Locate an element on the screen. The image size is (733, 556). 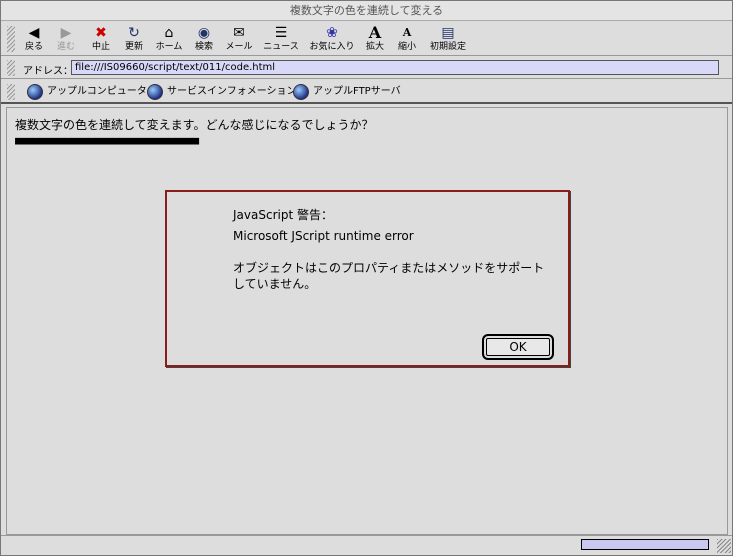
address-label: アドレス： is located at coordinates (48, 71).